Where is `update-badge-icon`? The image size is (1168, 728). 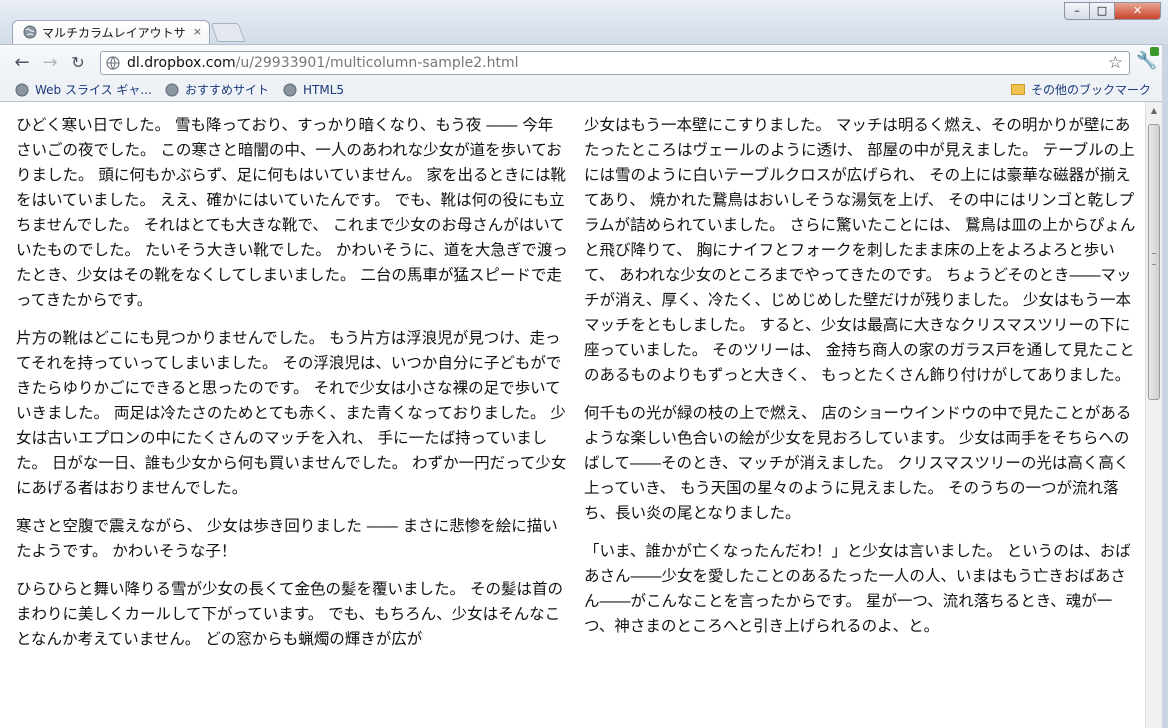 update-badge-icon is located at coordinates (1154, 51).